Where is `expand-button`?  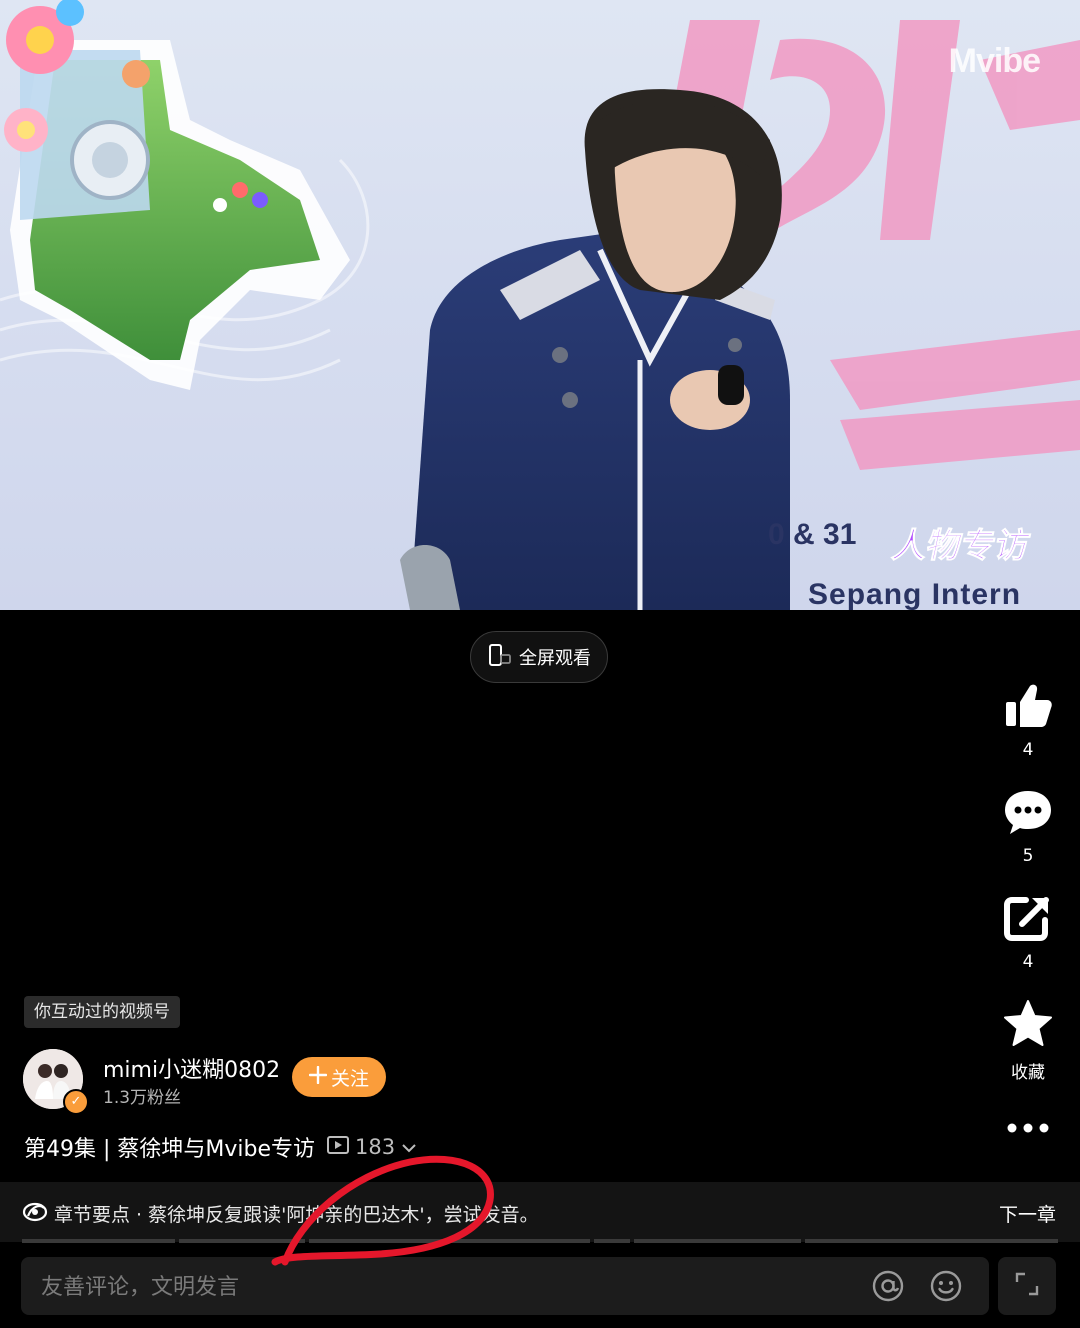 expand-button is located at coordinates (1027, 1286).